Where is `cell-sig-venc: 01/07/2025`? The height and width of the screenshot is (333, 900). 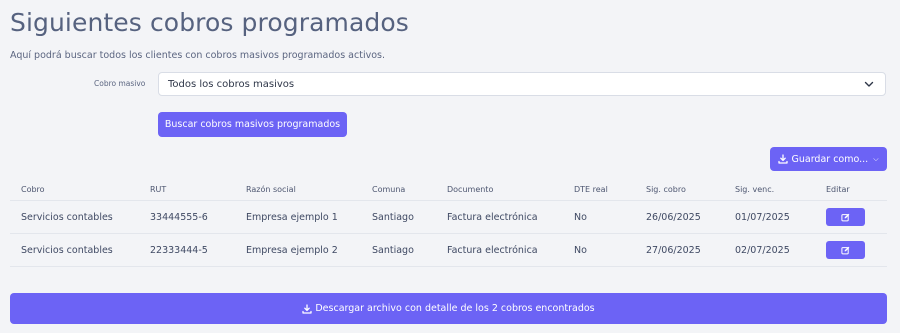
cell-sig-venc: 01/07/2025 is located at coordinates (762, 217).